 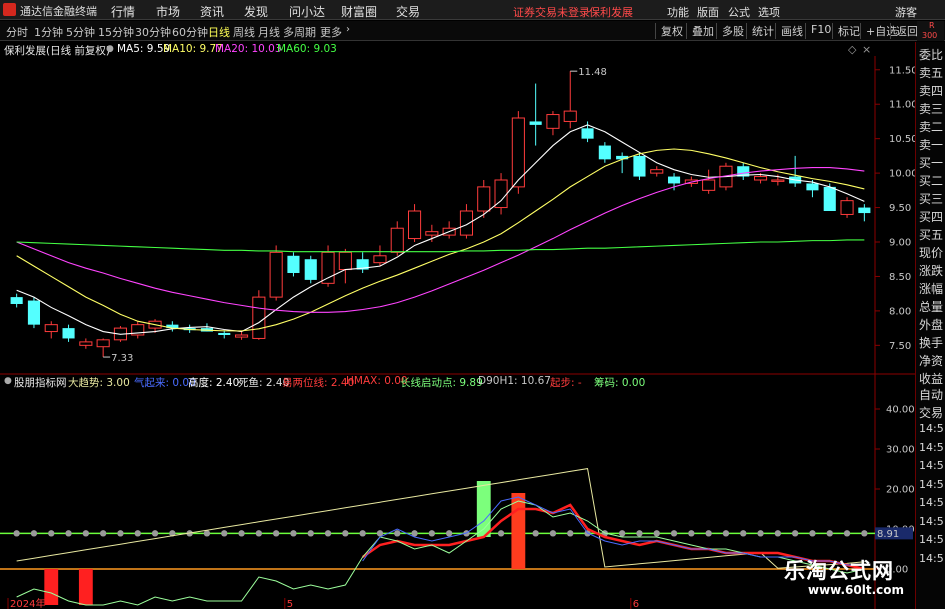 What do you see at coordinates (153, 32) in the screenshot?
I see `period-30min: 30分钟` at bounding box center [153, 32].